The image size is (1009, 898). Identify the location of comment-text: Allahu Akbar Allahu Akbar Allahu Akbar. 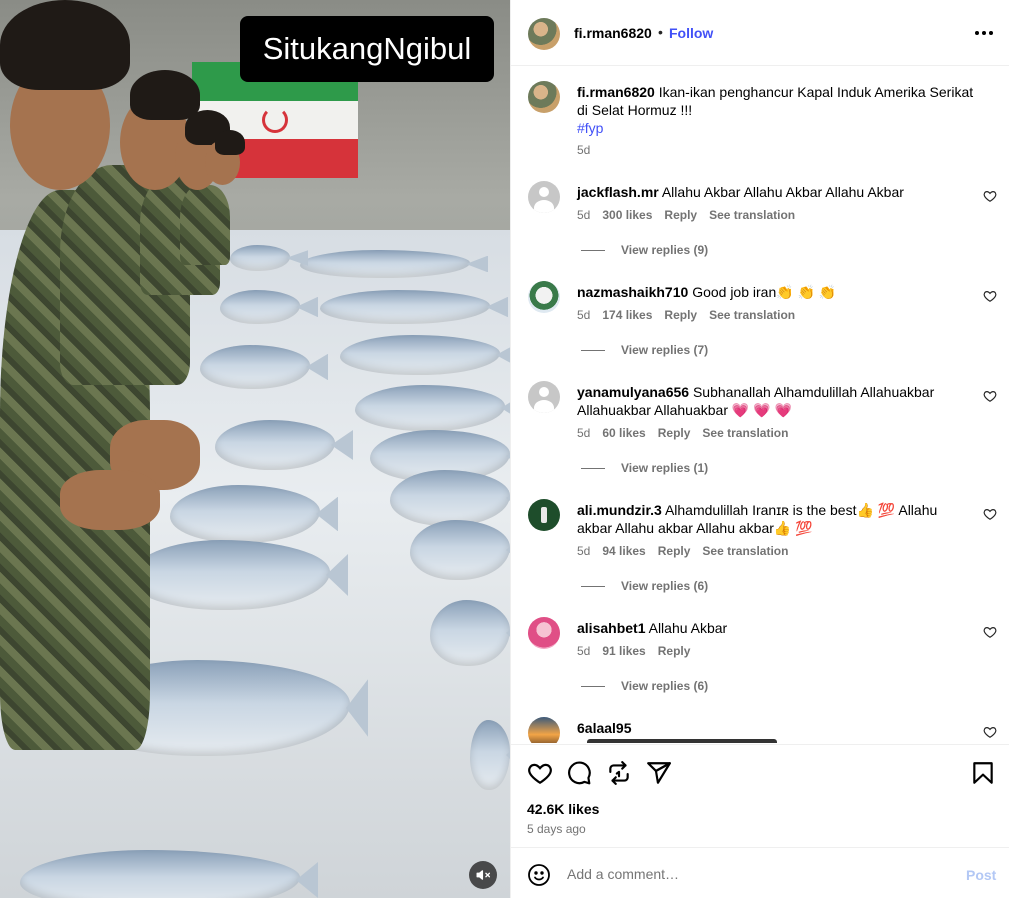
(782, 192).